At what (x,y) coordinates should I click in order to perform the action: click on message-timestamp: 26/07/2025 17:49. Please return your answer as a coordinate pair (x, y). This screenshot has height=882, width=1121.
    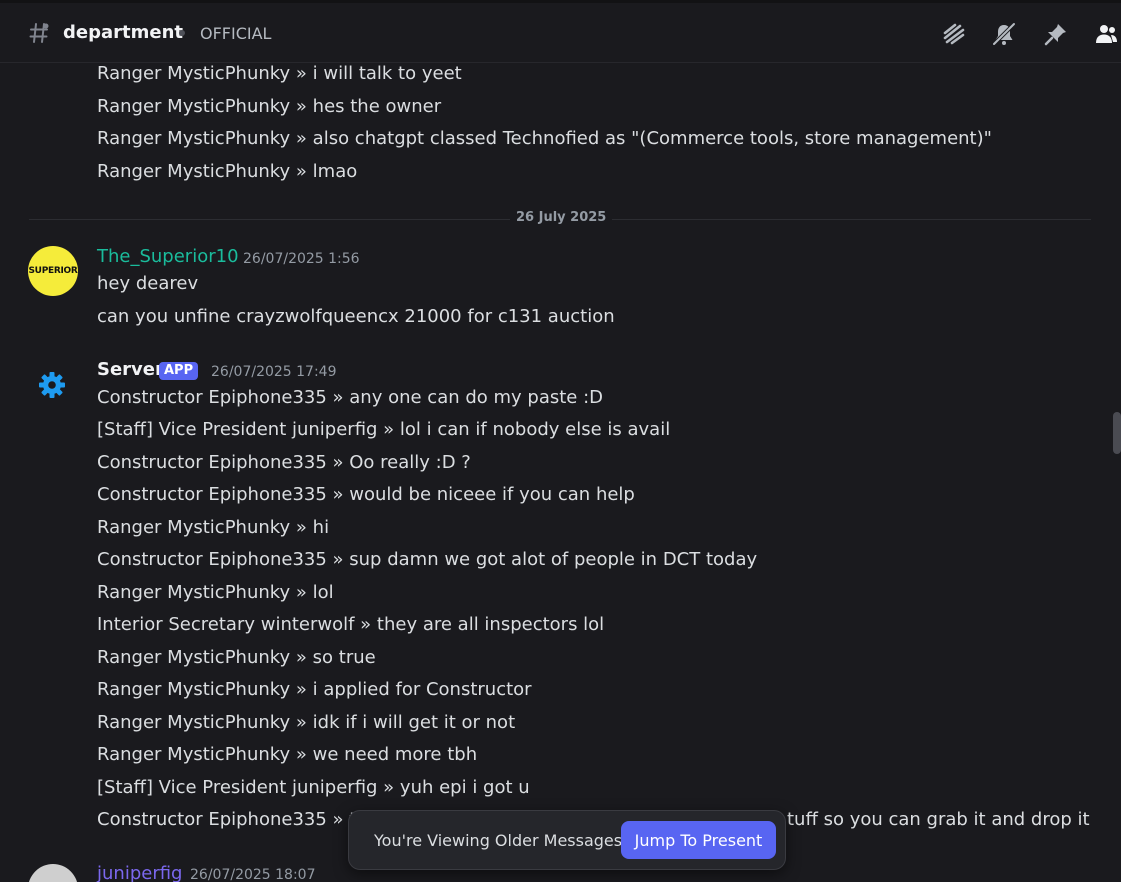
    Looking at the image, I should click on (274, 372).